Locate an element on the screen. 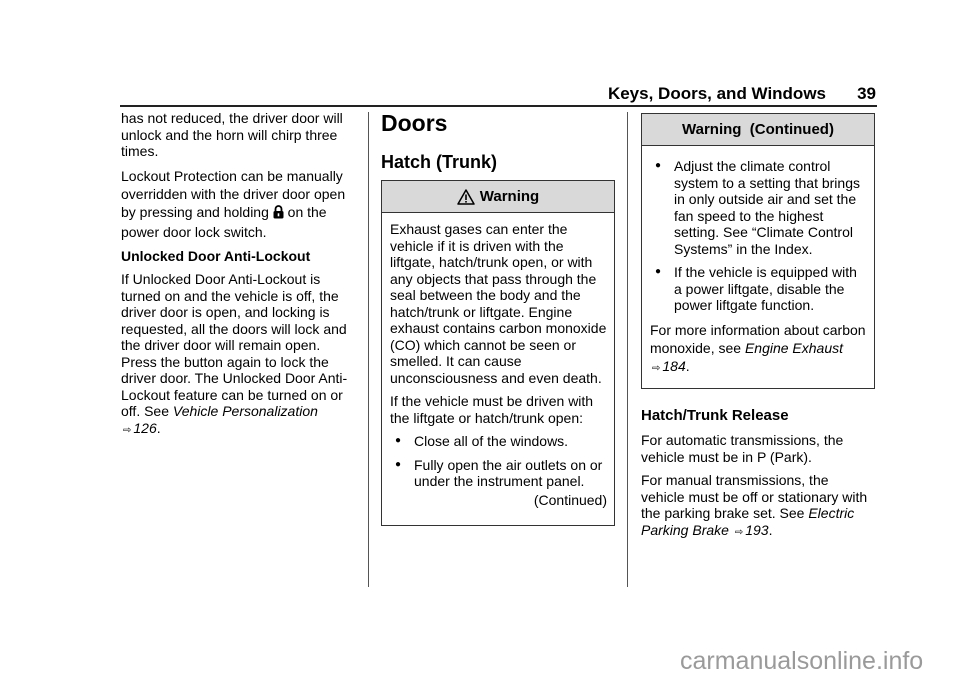  warning-header: Warning is located at coordinates (498, 197).